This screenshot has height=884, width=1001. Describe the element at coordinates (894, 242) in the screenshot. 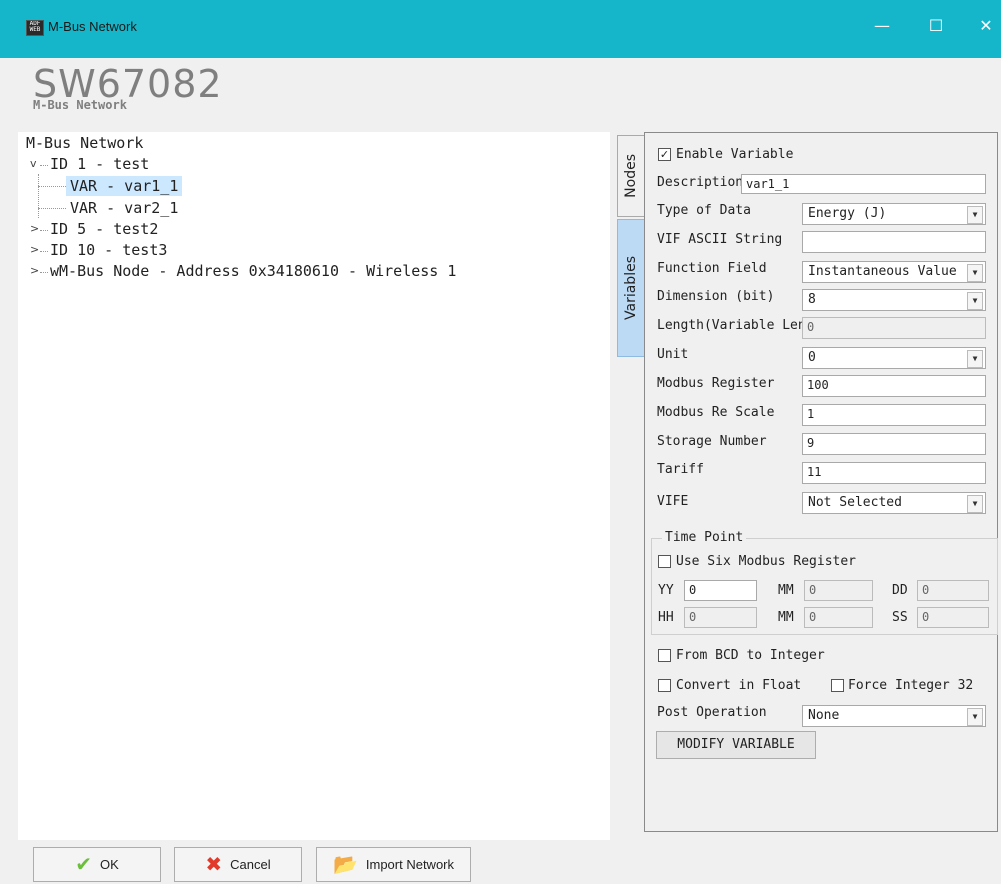

I see `vif-ascii-input` at that location.